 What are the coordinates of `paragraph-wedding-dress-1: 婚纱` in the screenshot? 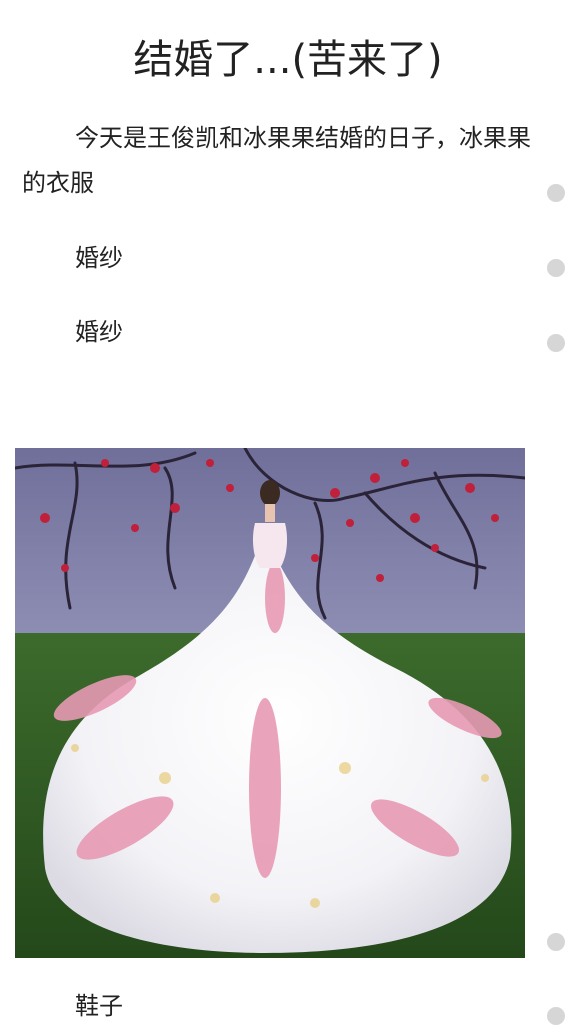 It's located at (99, 258).